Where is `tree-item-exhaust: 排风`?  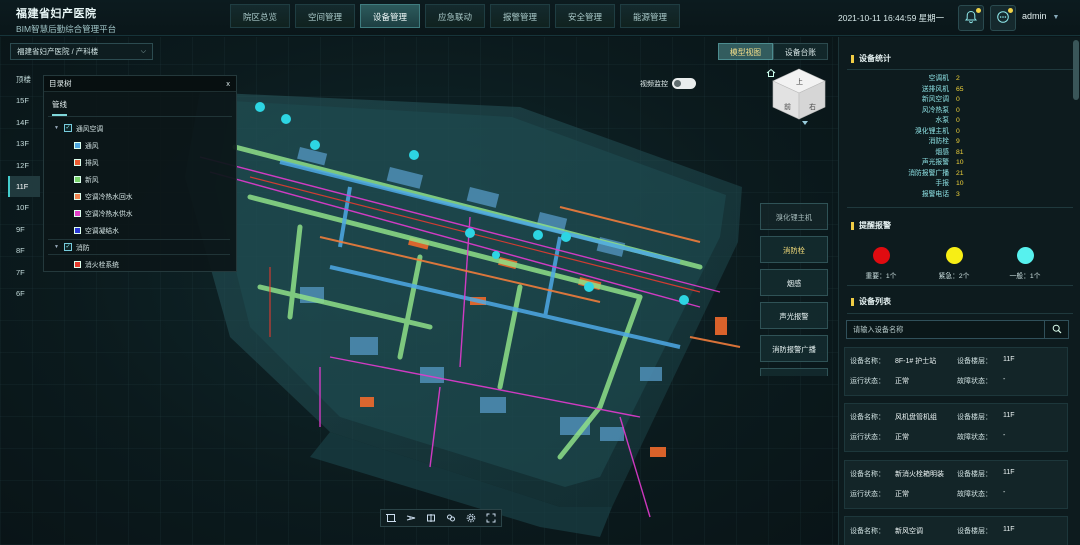
tree-item-exhaust: 排风 is located at coordinates (86, 162).